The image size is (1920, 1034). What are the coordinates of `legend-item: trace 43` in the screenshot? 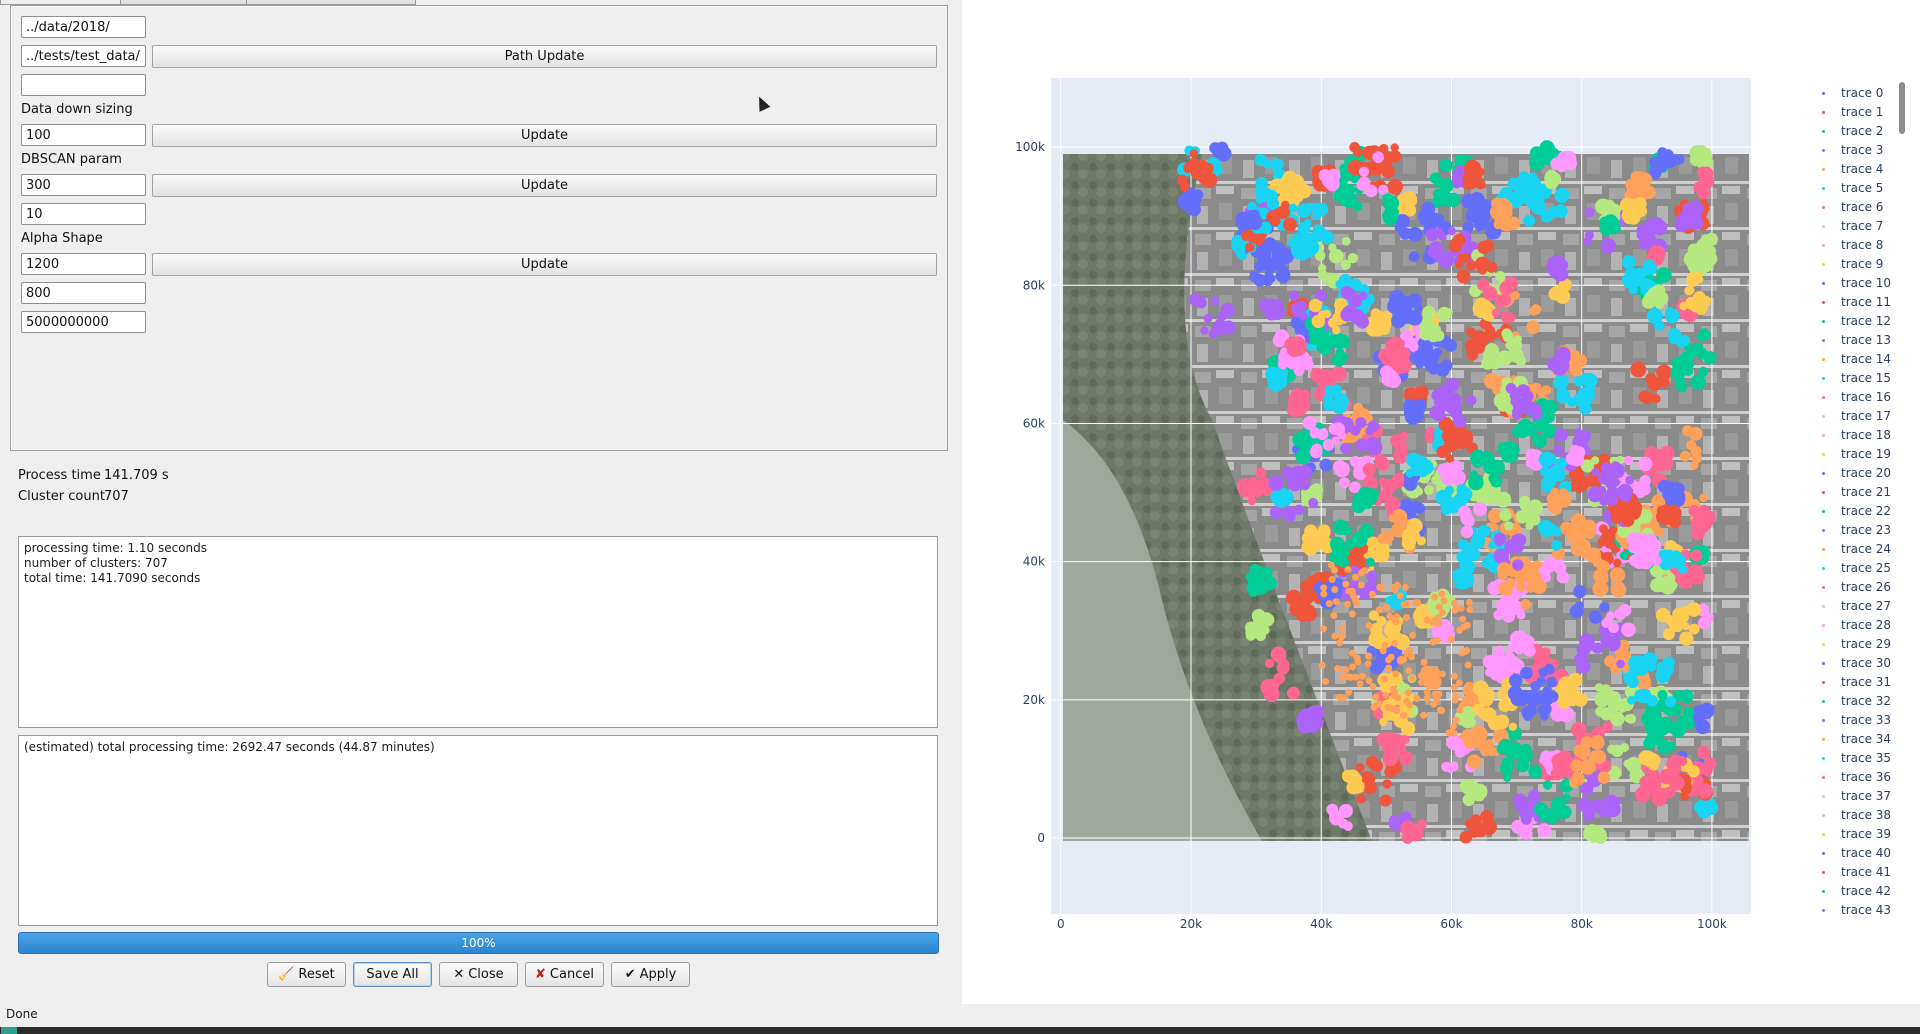 It's located at (1856, 910).